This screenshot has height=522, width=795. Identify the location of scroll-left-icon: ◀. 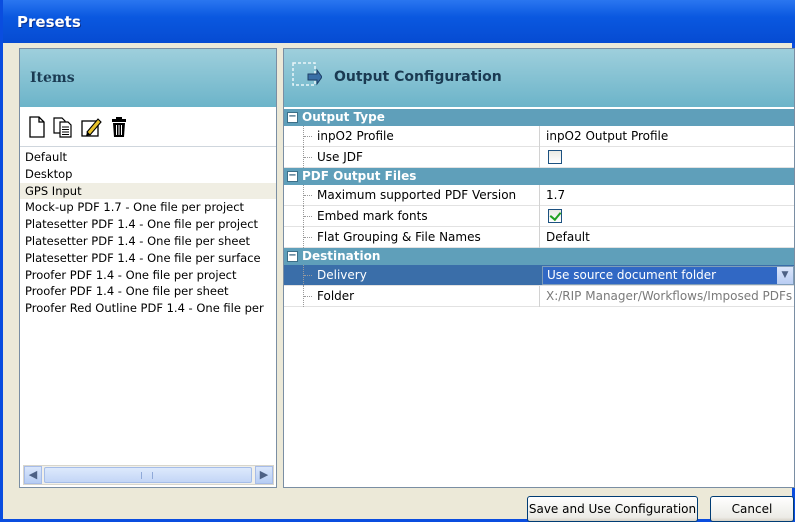
(33, 475).